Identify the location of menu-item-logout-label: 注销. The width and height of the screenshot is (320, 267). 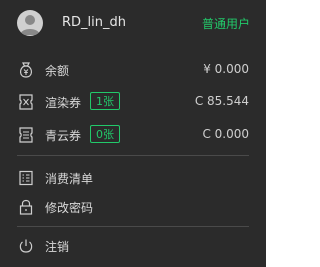
(57, 247).